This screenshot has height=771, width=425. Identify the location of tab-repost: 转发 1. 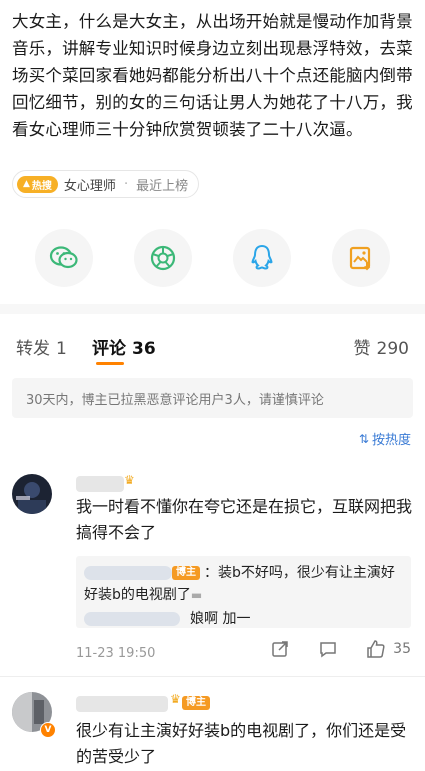
(41, 346).